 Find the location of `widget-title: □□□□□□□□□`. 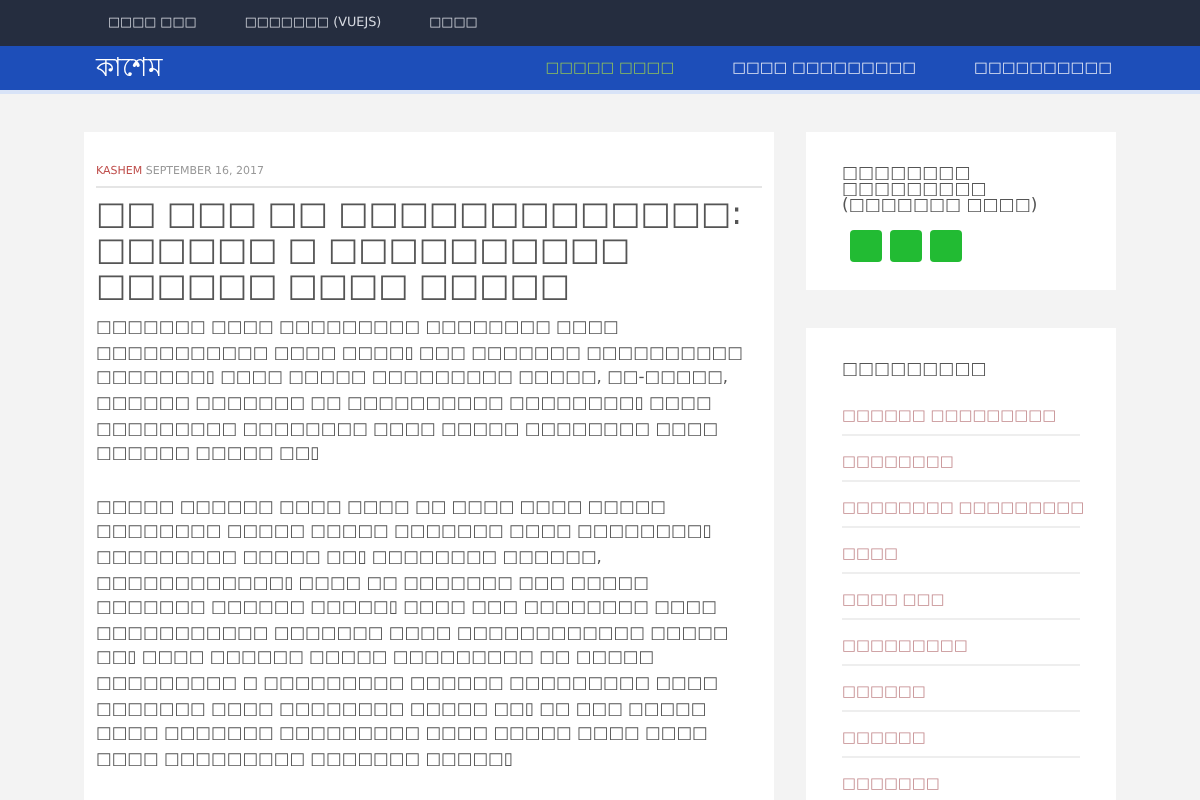

widget-title: □□□□□□□□□ is located at coordinates (915, 370).